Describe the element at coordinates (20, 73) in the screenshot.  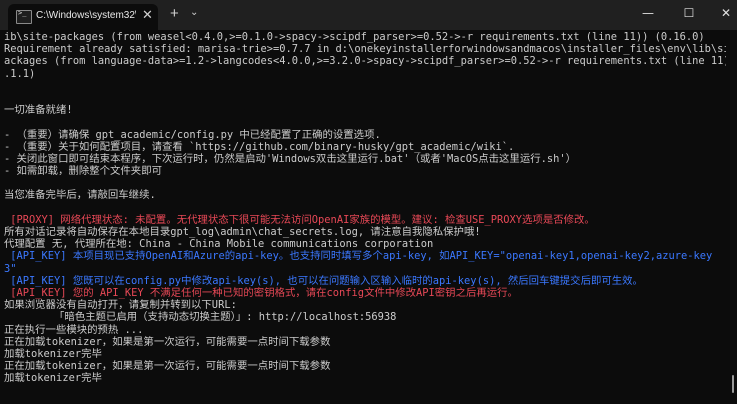
I see `terminal-line: .1.1)` at that location.